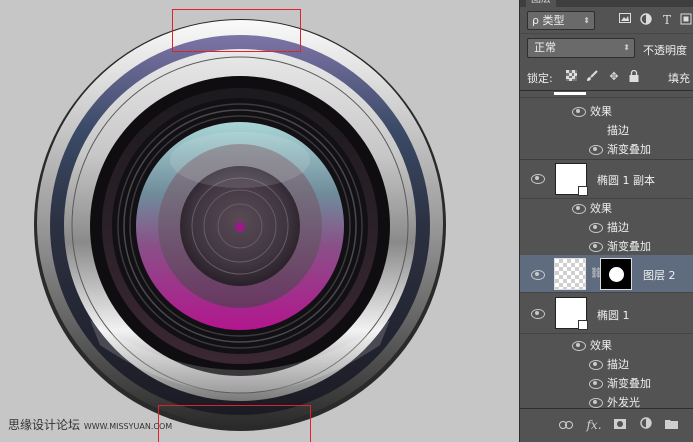  I want to click on watermark-url: WWW.MISSYUAN.COM, so click(128, 426).